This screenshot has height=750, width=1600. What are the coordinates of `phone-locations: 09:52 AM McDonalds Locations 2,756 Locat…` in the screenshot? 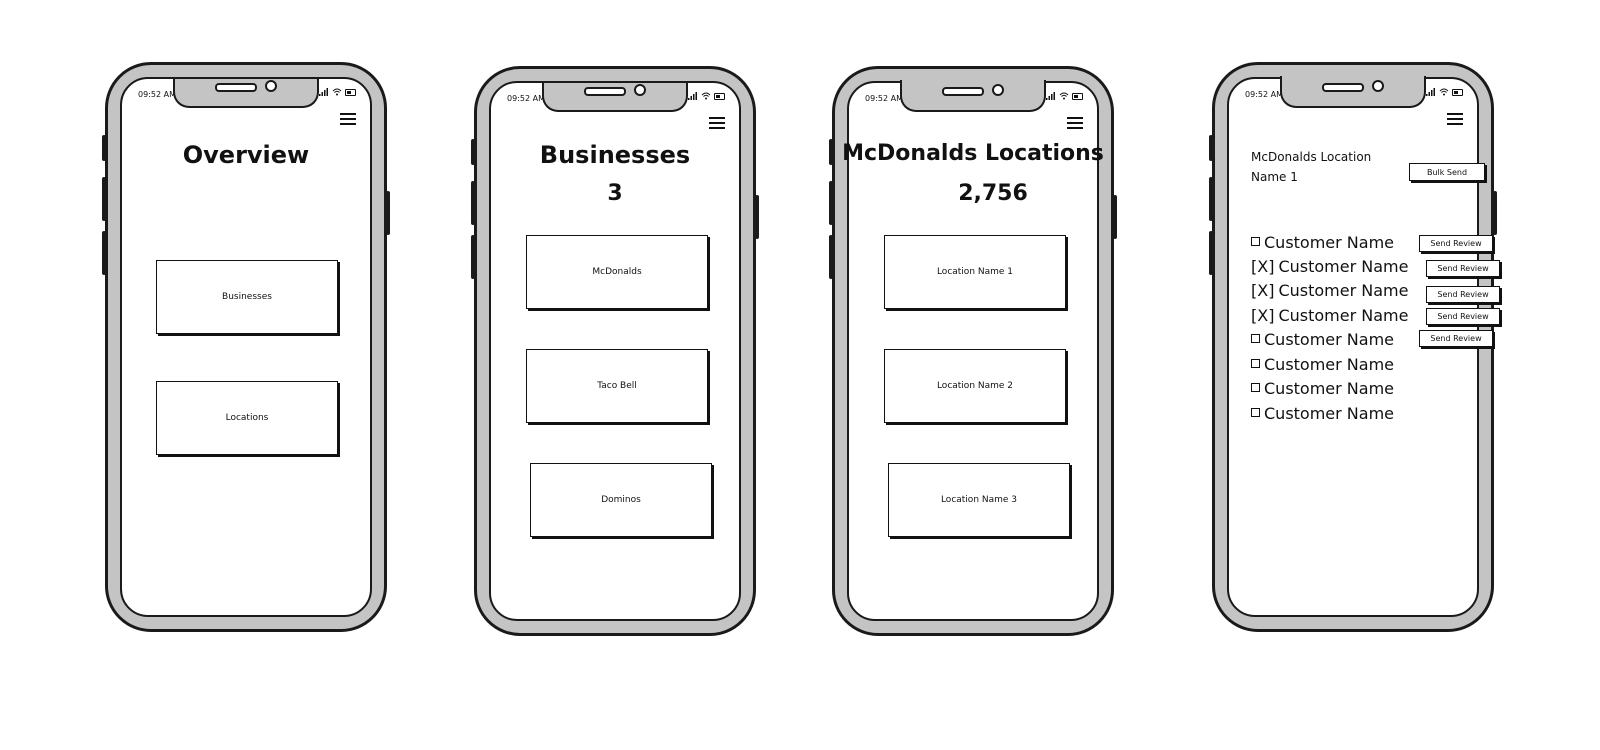 It's located at (973, 351).